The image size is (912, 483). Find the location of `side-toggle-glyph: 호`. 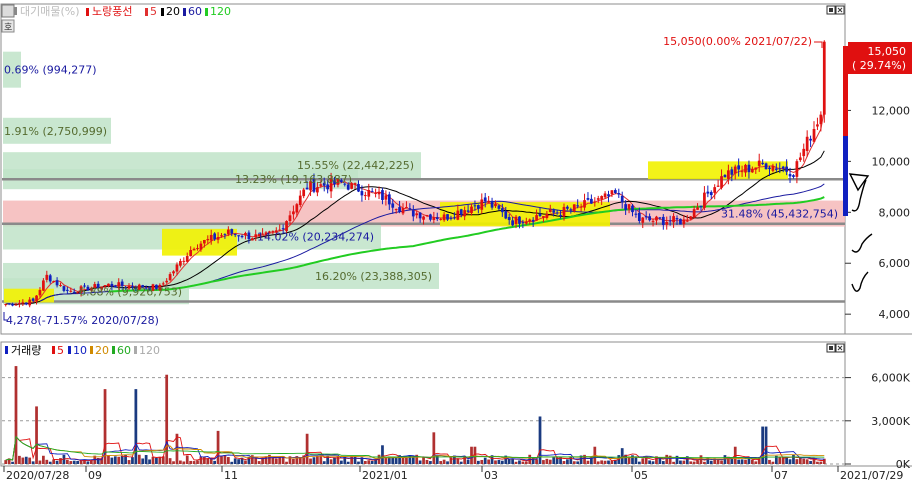

side-toggle-glyph: 호 is located at coordinates (8, 27).